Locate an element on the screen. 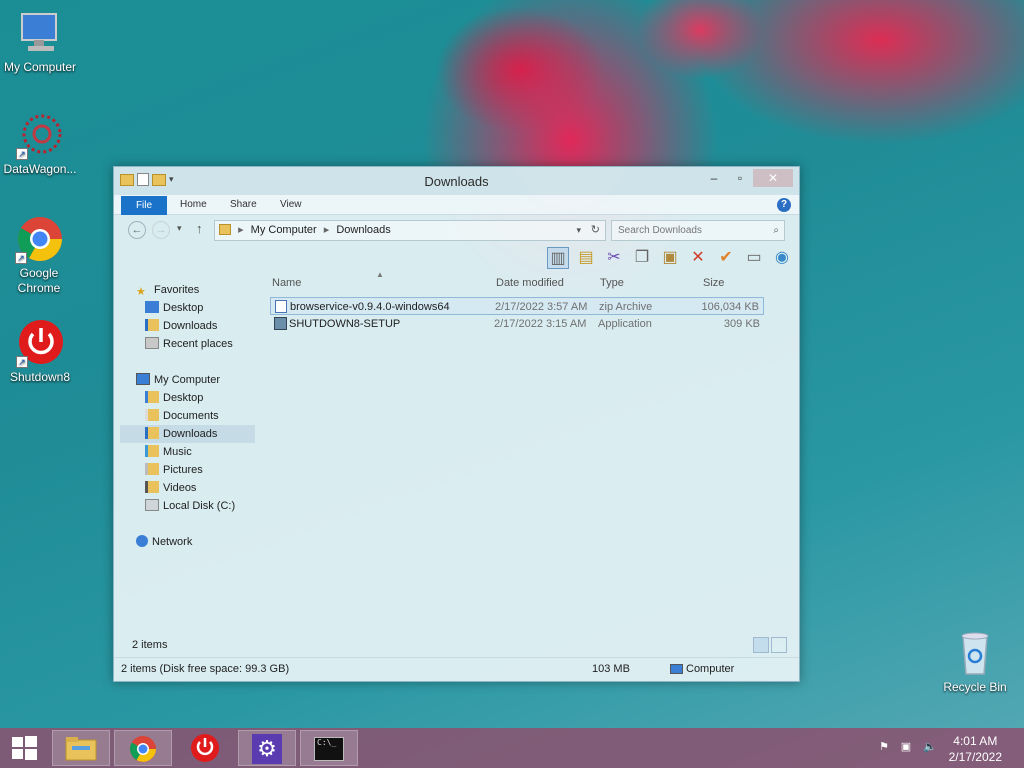 The width and height of the screenshot is (1024, 768). windows-logo-icon is located at coordinates (24, 748).